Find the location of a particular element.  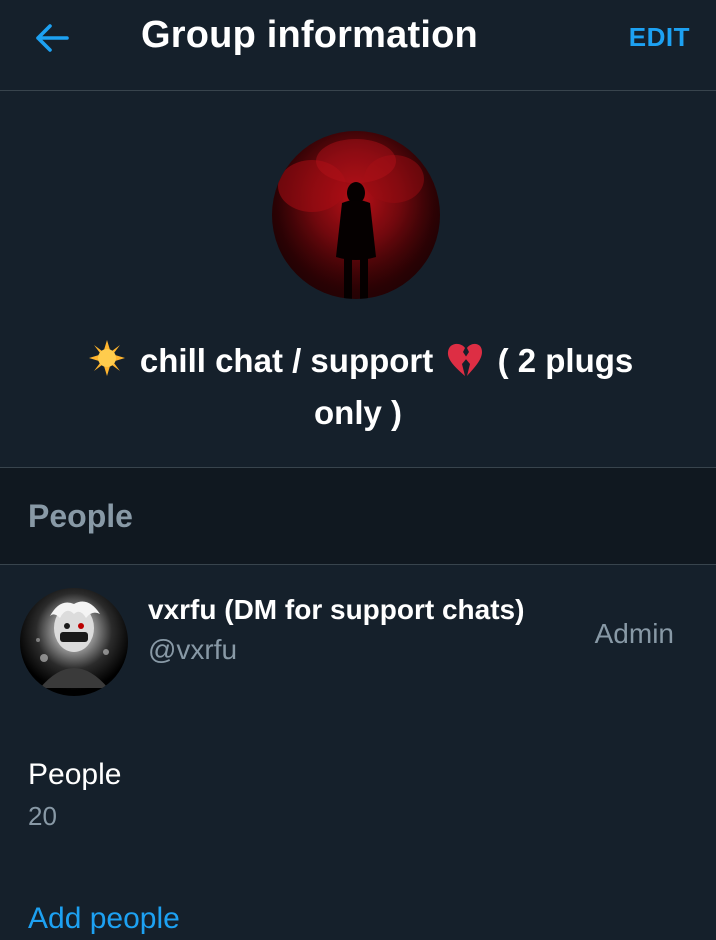

people-count-value: 20 is located at coordinates (42, 816).